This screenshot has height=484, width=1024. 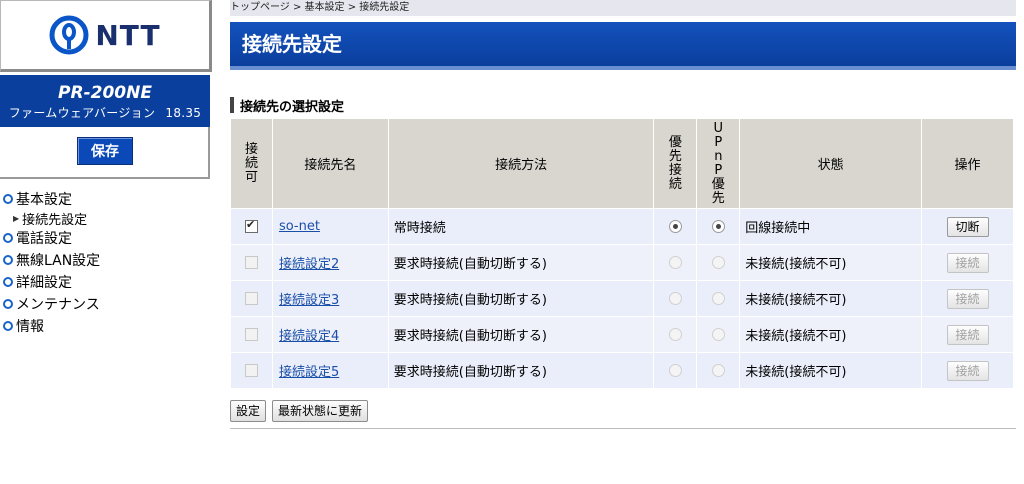 I want to click on firmware-version: 18.35, so click(x=183, y=113).